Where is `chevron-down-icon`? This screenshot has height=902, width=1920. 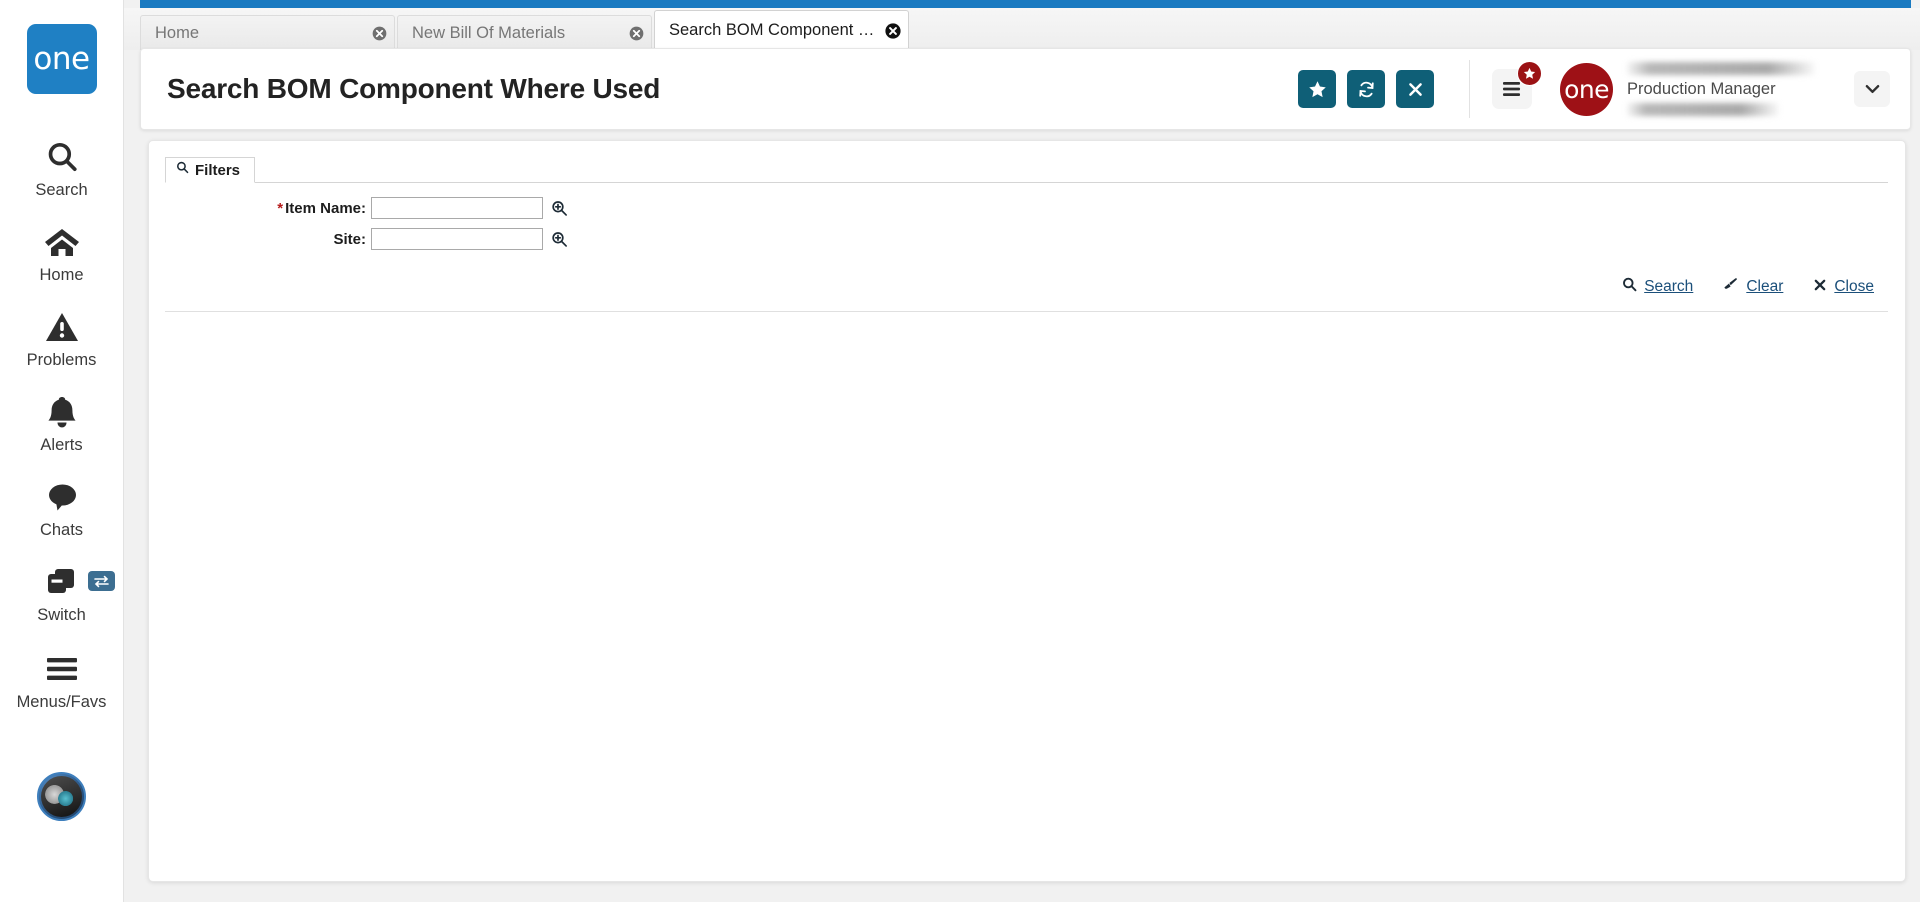
chevron-down-icon is located at coordinates (1872, 89).